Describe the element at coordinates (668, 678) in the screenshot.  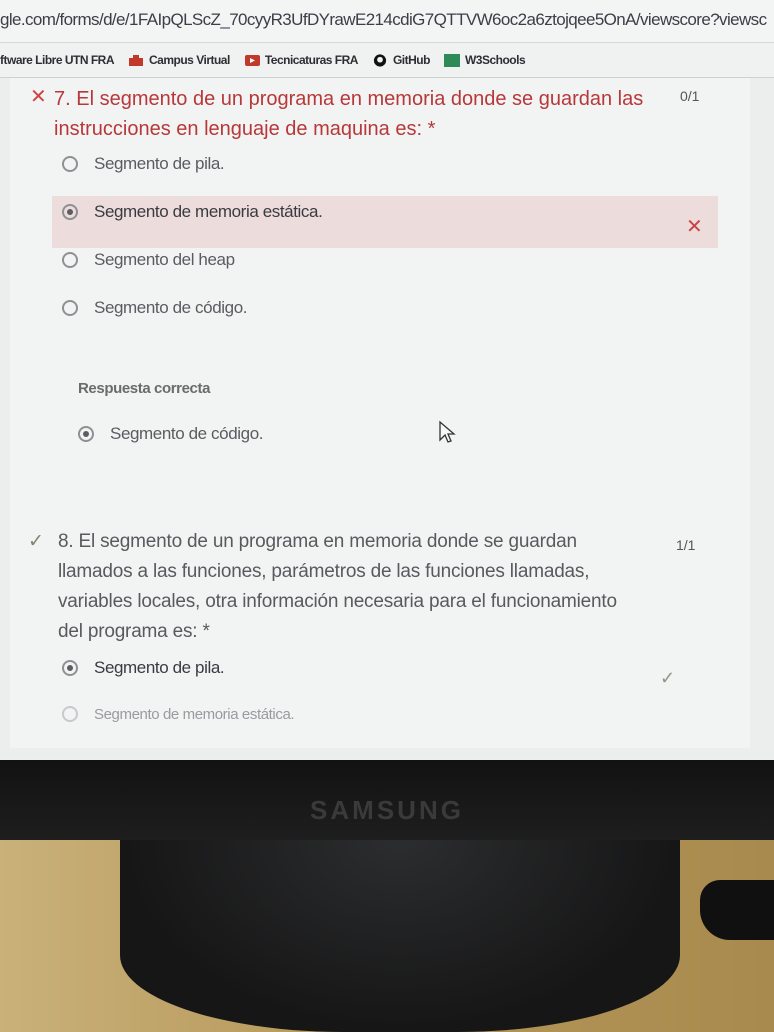
I see `check-icon: ✓` at that location.